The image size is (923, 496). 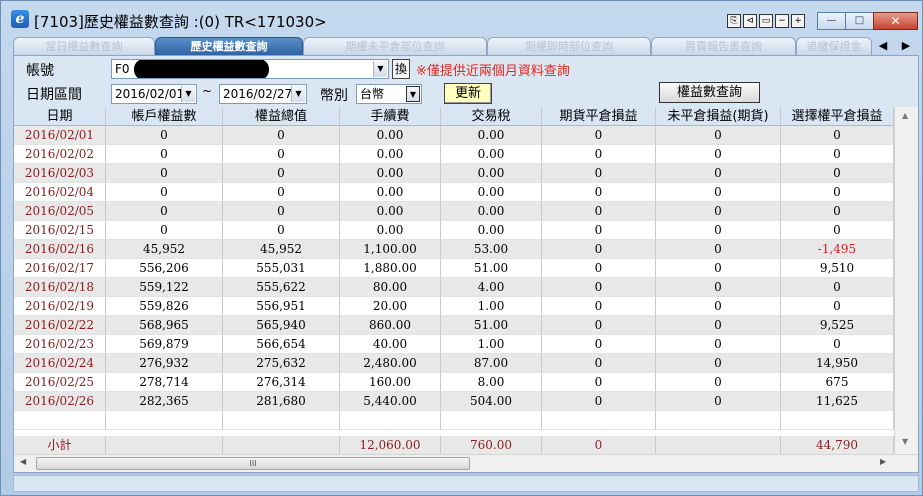 What do you see at coordinates (454, 211) in the screenshot?
I see `table-row: 2016/02/05 0 0 0.00 0.00 0 0 0` at bounding box center [454, 211].